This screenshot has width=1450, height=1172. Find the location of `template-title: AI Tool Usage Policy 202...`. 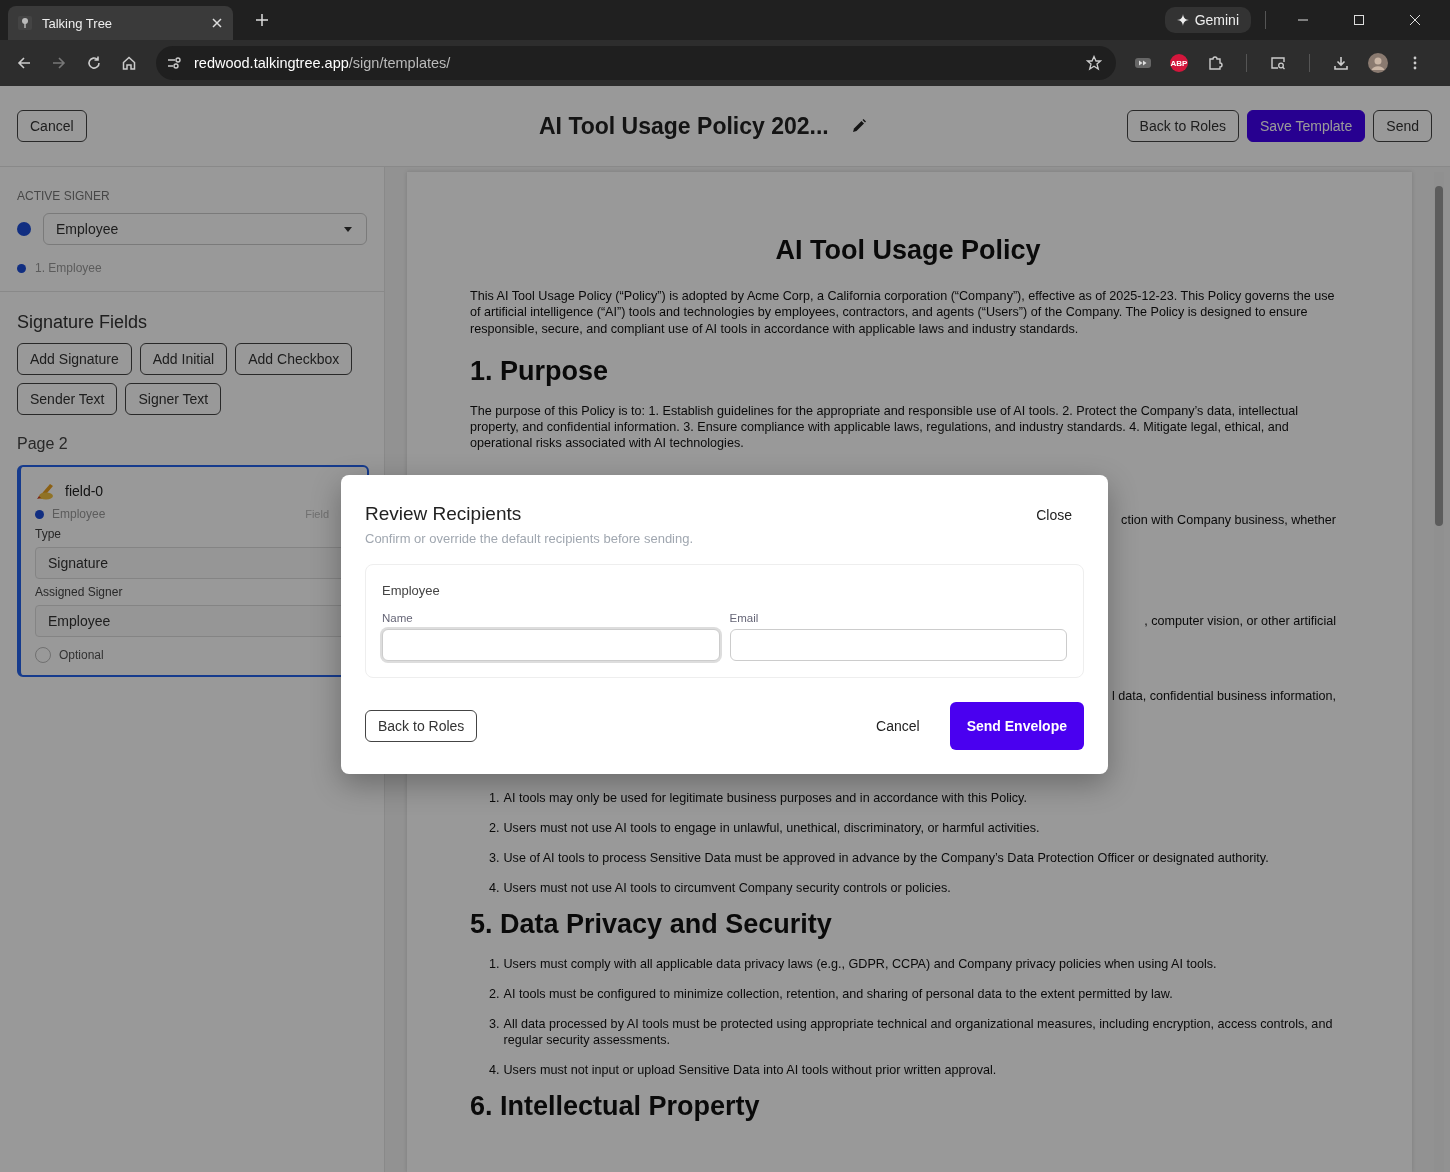

template-title: AI Tool Usage Policy 202... is located at coordinates (684, 126).